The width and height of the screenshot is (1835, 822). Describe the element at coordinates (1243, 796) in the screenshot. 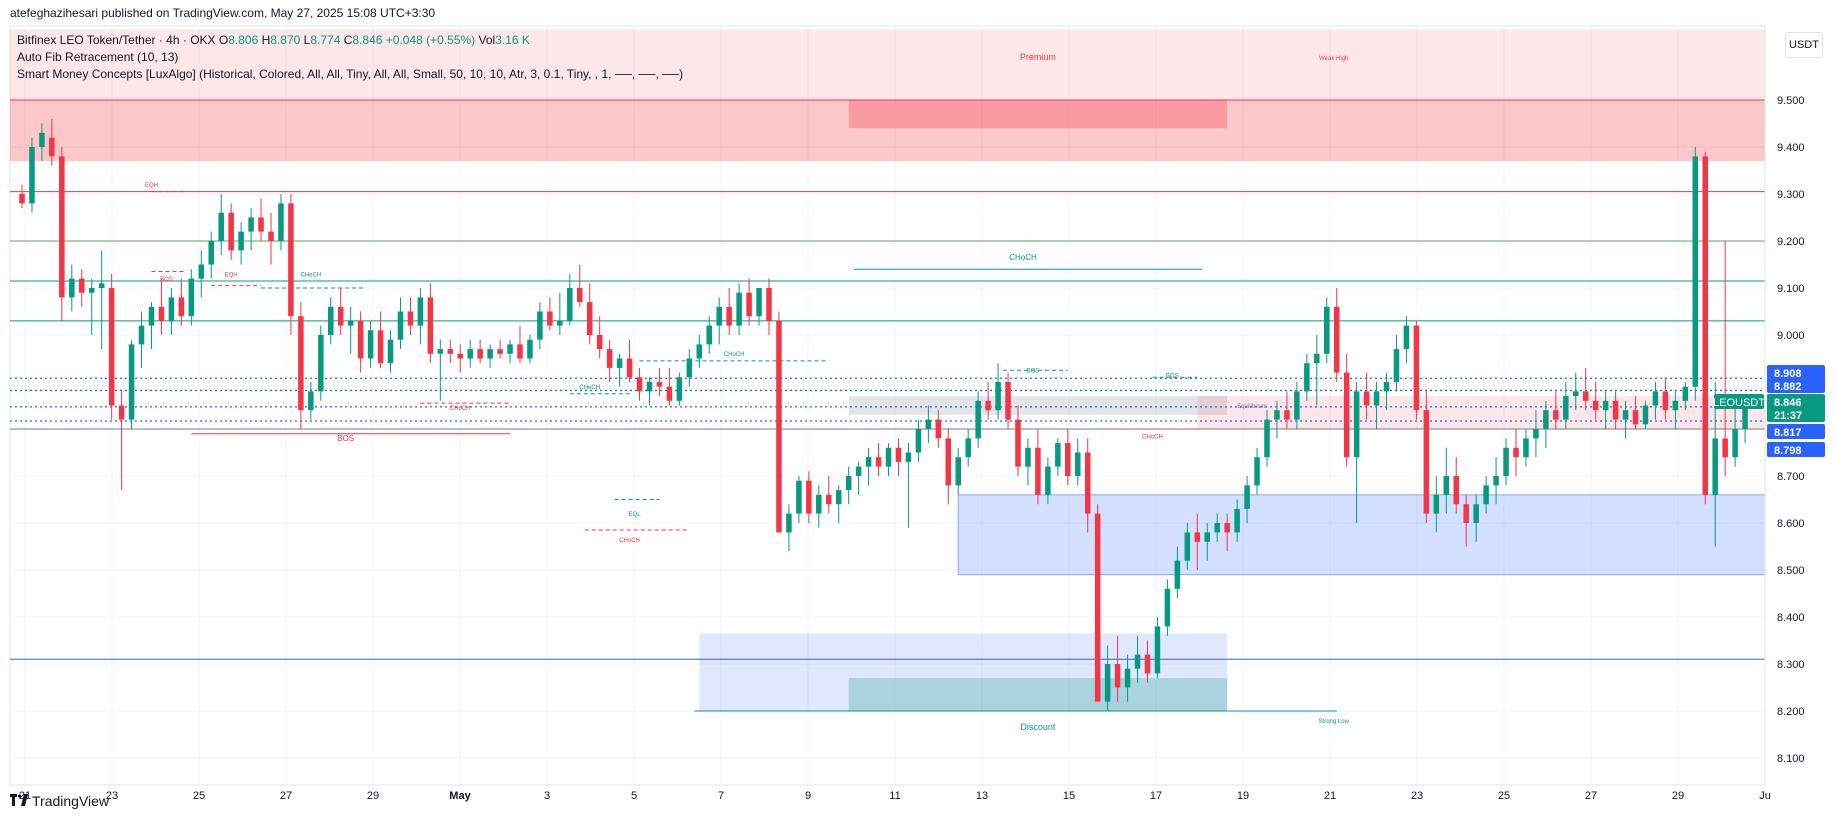

I see `x-tick-label: 19` at that location.